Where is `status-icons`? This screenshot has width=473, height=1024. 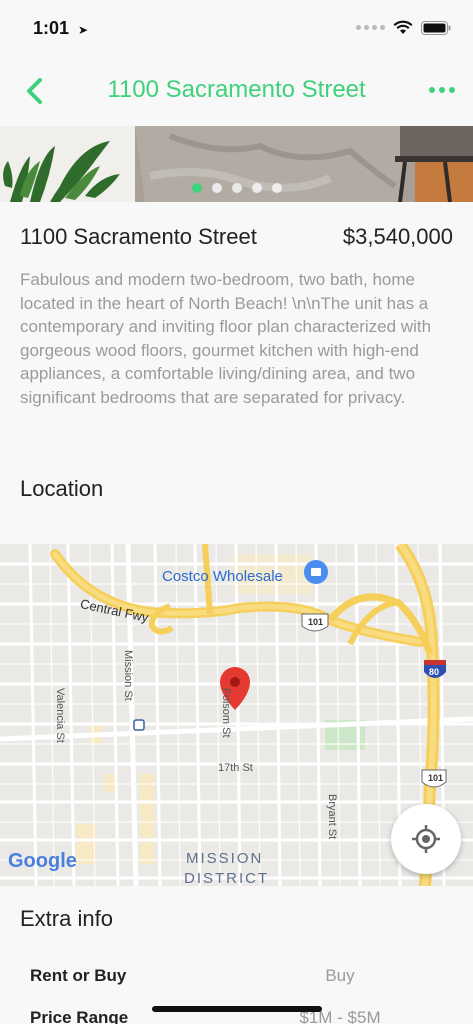
status-icons is located at coordinates (403, 27).